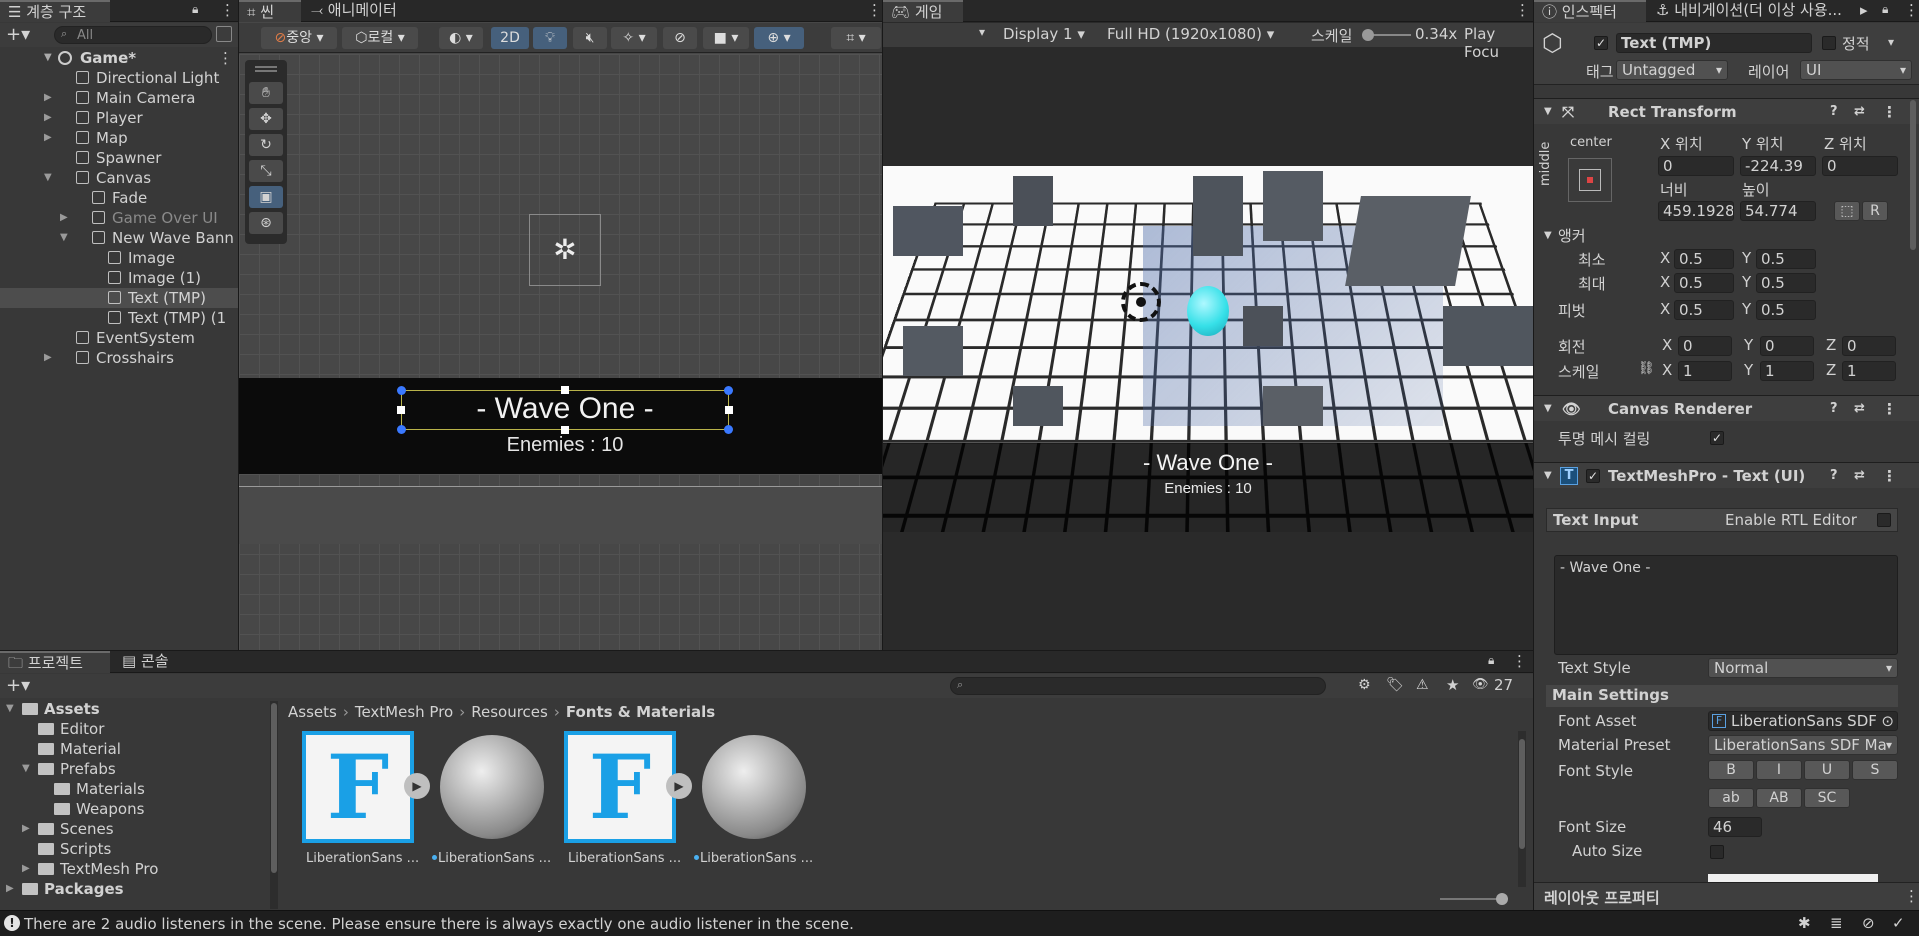  Describe the element at coordinates (1731, 770) in the screenshot. I see `font-style-button: B` at that location.